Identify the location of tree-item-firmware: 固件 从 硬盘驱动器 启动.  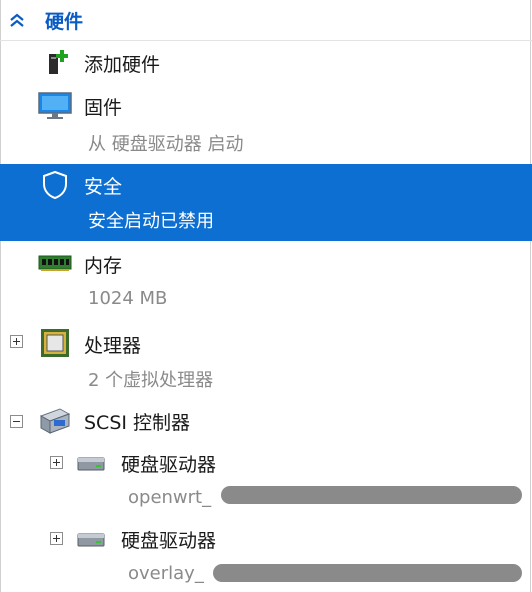
(266, 123).